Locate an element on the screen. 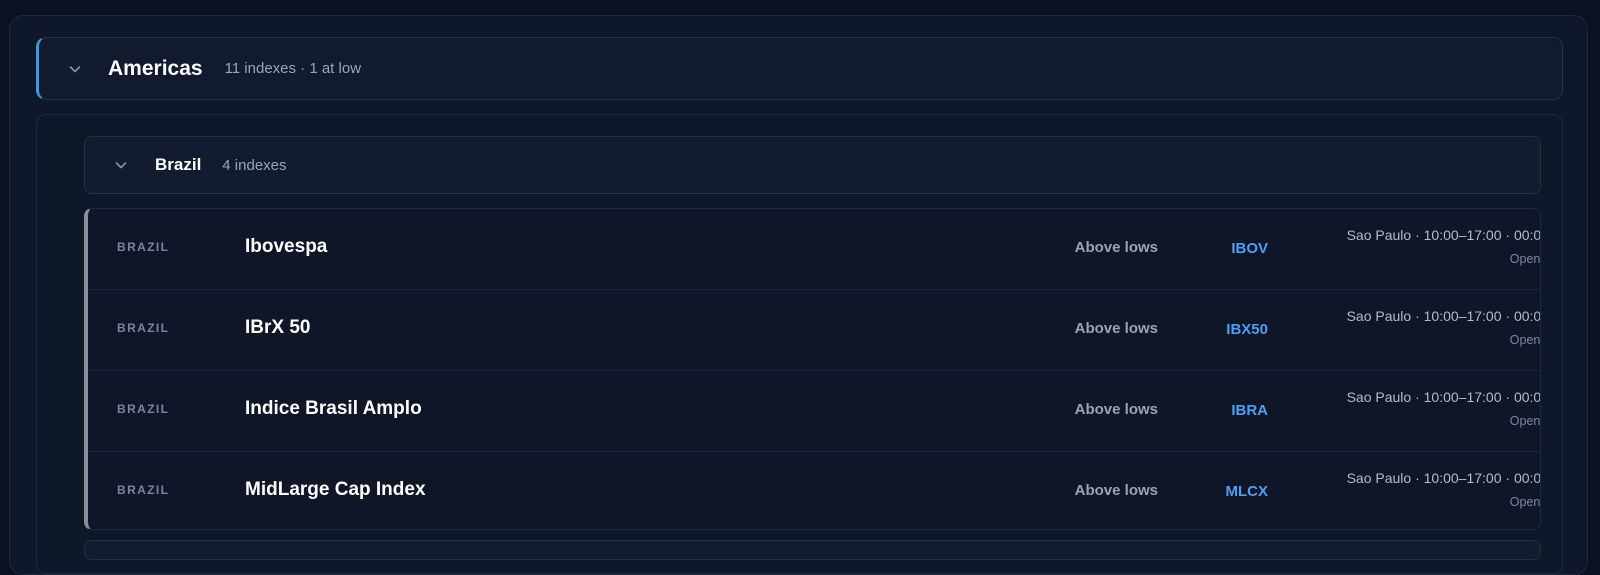 The width and height of the screenshot is (1600, 575). index-name: Indice Brasil Amplo is located at coordinates (333, 408).